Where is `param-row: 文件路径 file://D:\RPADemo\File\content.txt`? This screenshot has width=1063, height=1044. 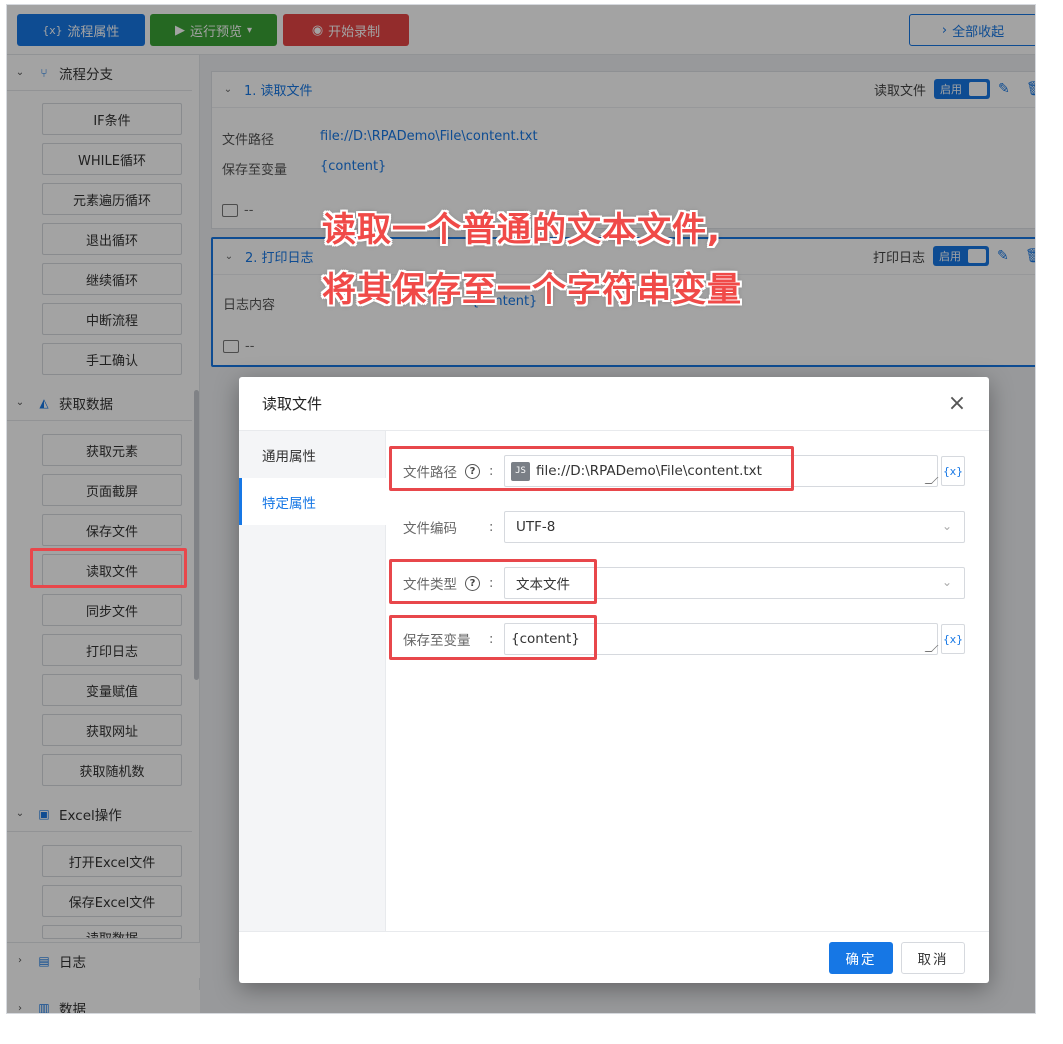 param-row: 文件路径 file://D:\RPADemo\File\content.txt is located at coordinates (380, 138).